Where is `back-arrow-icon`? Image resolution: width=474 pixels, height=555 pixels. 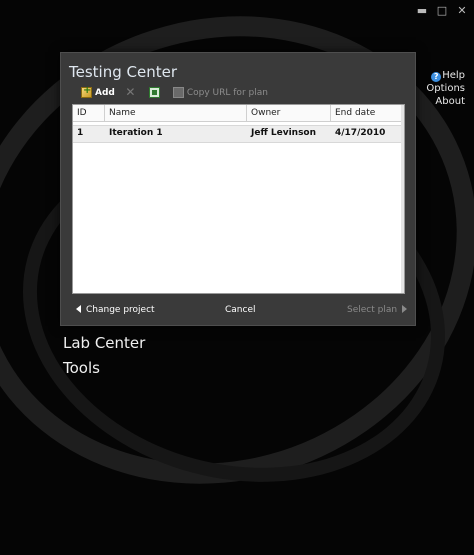 back-arrow-icon is located at coordinates (78, 309).